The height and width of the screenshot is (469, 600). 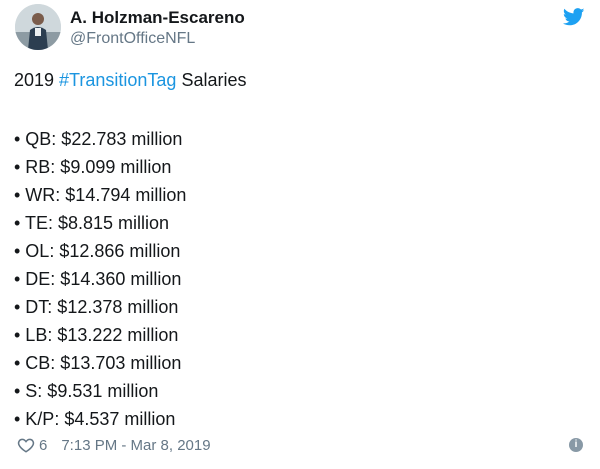 What do you see at coordinates (135, 445) in the screenshot?
I see `tweet-timestamp: 7:13 PM - Mar 8, 2019` at bounding box center [135, 445].